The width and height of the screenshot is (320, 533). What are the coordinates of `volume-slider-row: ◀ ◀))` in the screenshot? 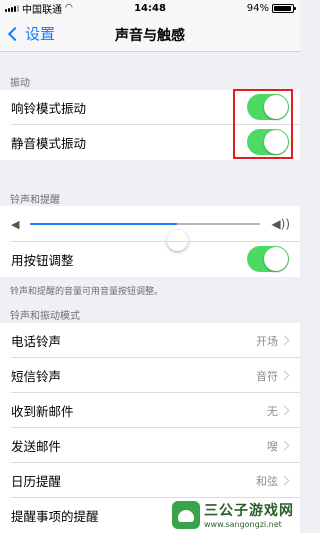 It's located at (150, 228).